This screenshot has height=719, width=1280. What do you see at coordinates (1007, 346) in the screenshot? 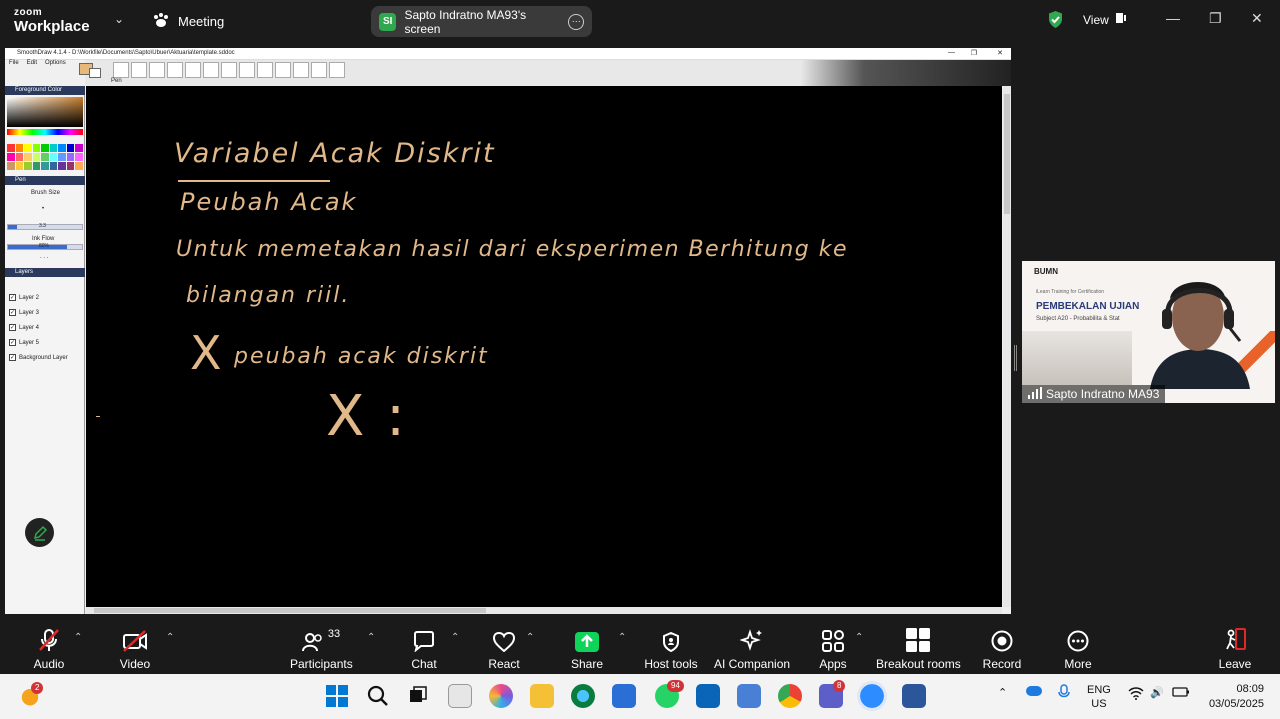
I see `canvas-vertical-scrollbar` at bounding box center [1007, 346].